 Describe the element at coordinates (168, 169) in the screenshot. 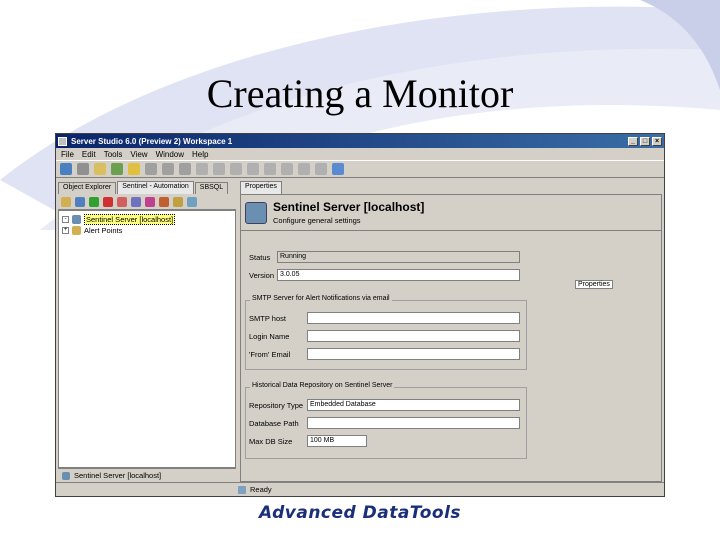

I see `save-all-icon` at that location.